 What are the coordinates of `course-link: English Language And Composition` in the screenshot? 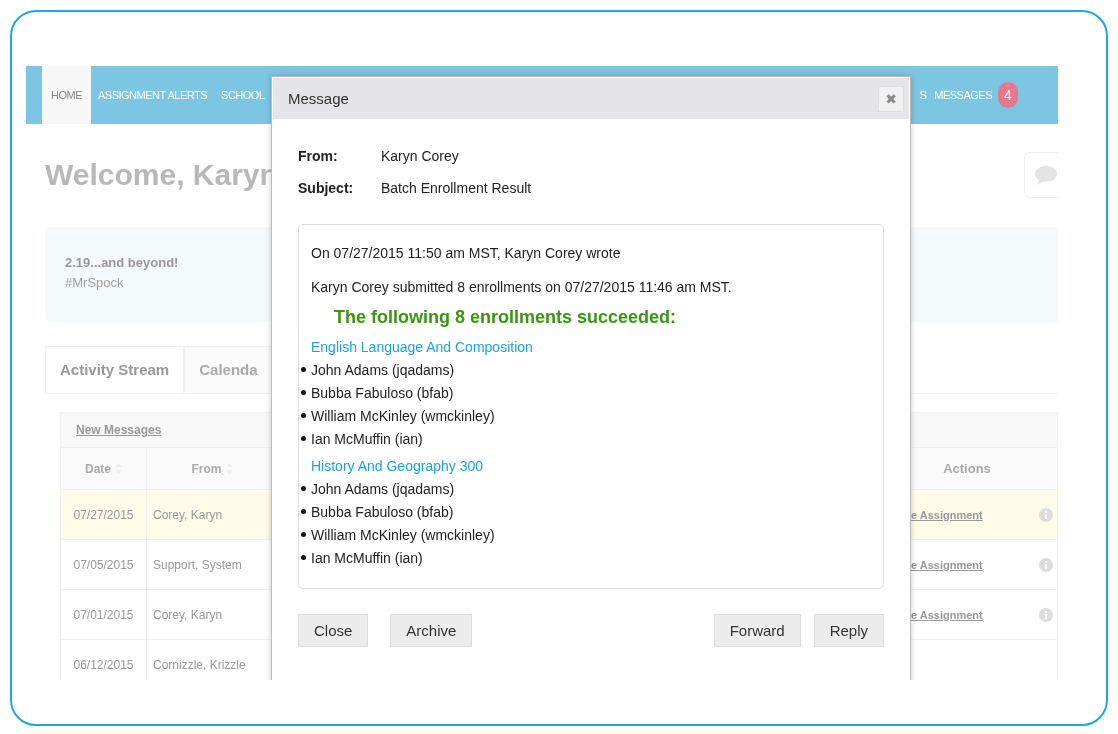 It's located at (422, 346).